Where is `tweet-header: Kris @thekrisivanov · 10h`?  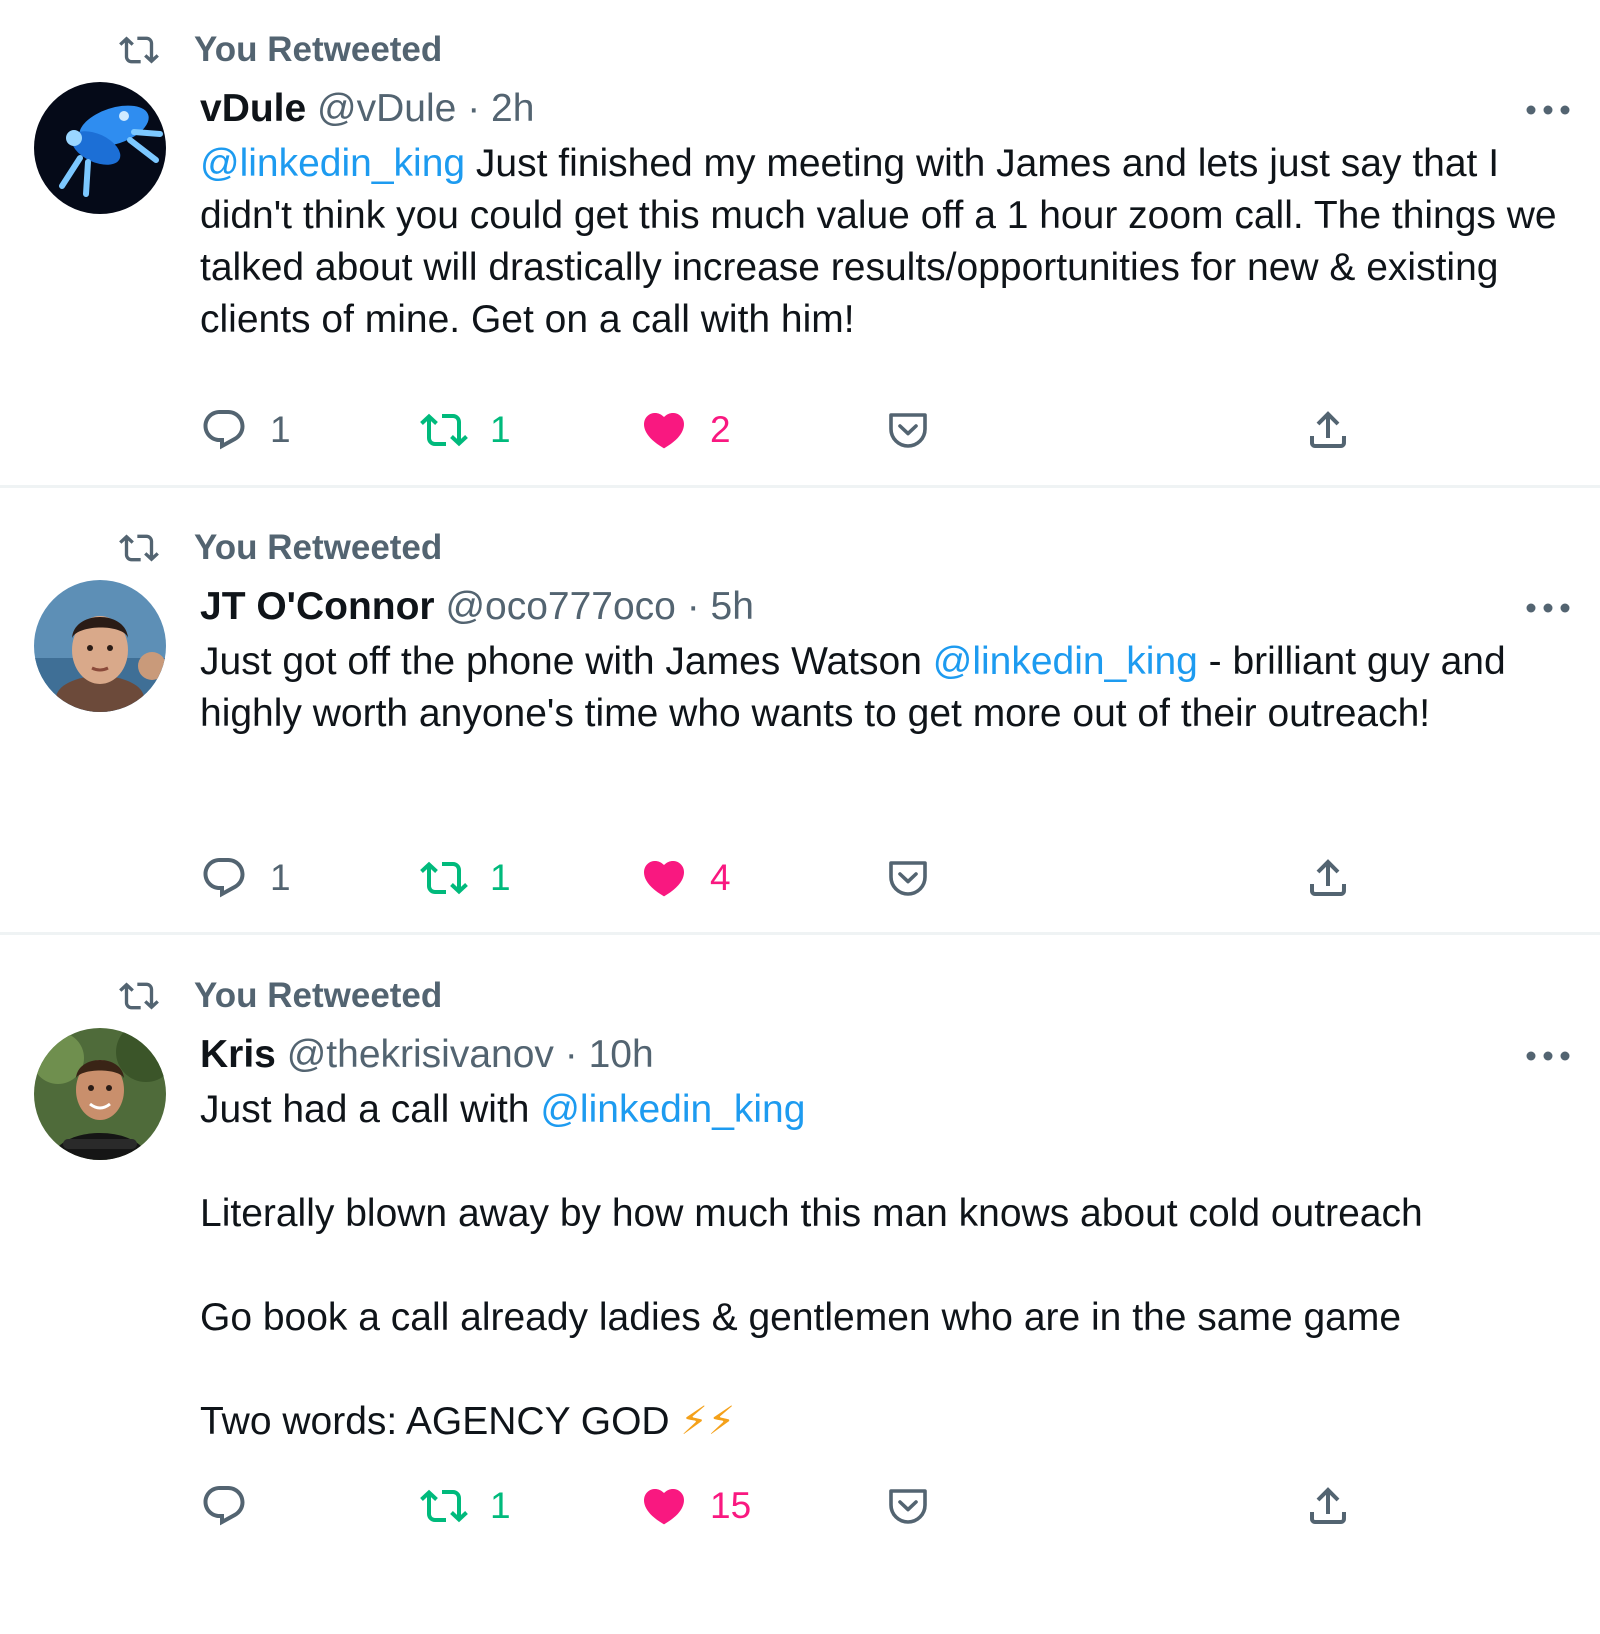 tweet-header: Kris @thekrisivanov · 10h is located at coordinates (427, 1055).